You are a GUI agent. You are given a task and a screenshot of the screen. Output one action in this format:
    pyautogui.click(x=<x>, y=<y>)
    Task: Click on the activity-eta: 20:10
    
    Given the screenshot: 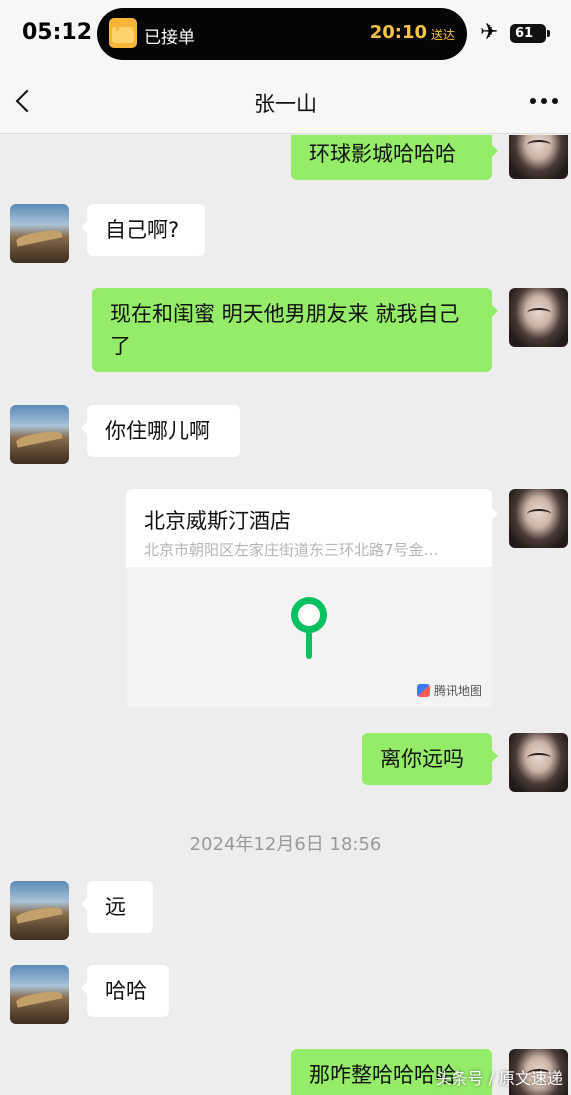 What is the action you would take?
    pyautogui.click(x=398, y=32)
    